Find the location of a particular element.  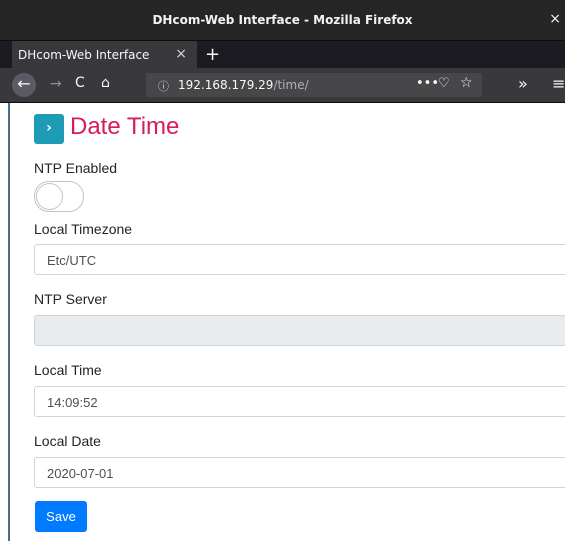

home-icon: ⌂ is located at coordinates (105, 83).